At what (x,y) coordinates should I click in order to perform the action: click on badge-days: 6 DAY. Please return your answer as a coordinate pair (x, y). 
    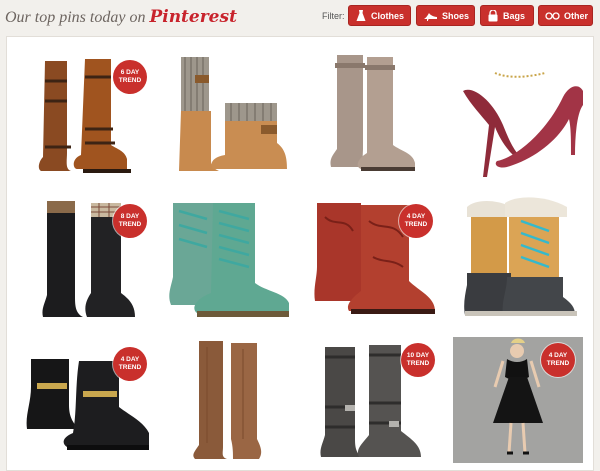
    Looking at the image, I should click on (130, 72).